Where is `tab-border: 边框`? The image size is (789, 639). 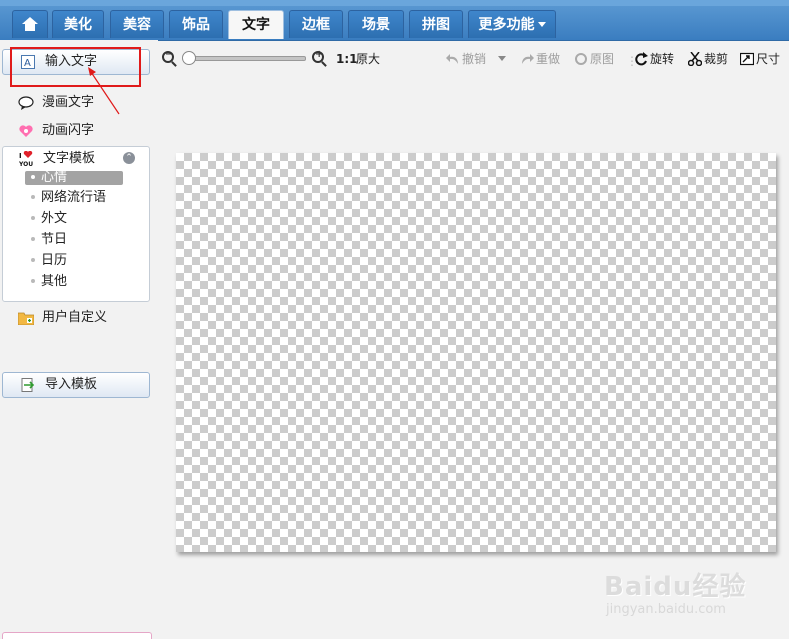
tab-border: 边框 is located at coordinates (316, 24).